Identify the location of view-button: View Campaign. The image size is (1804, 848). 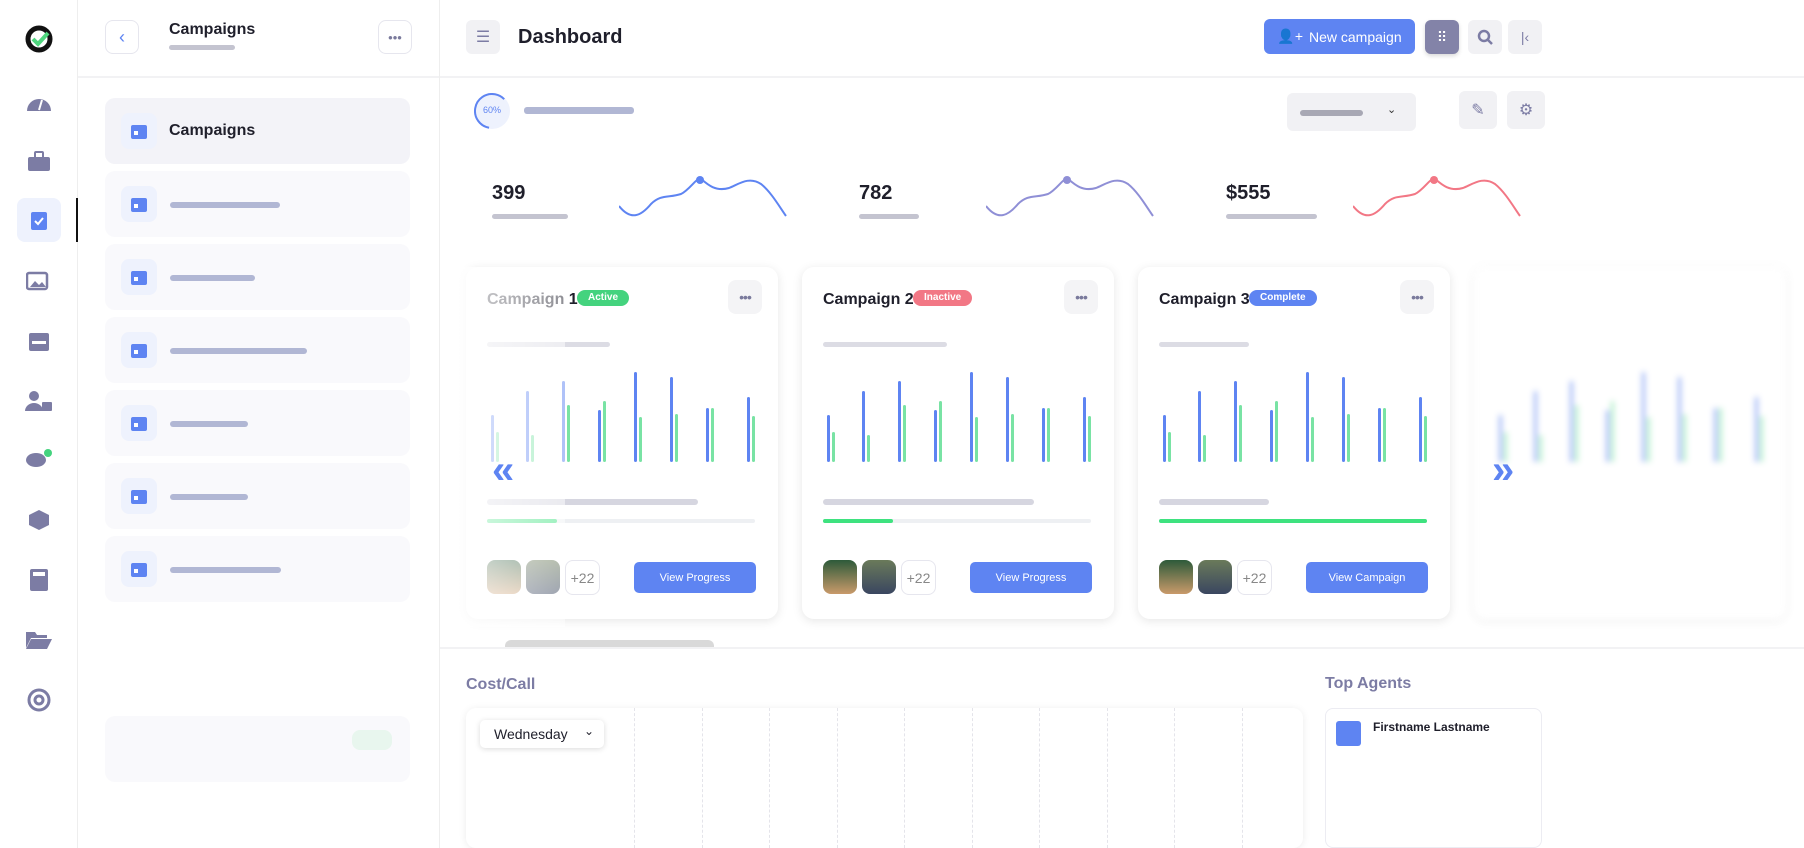
(1367, 577).